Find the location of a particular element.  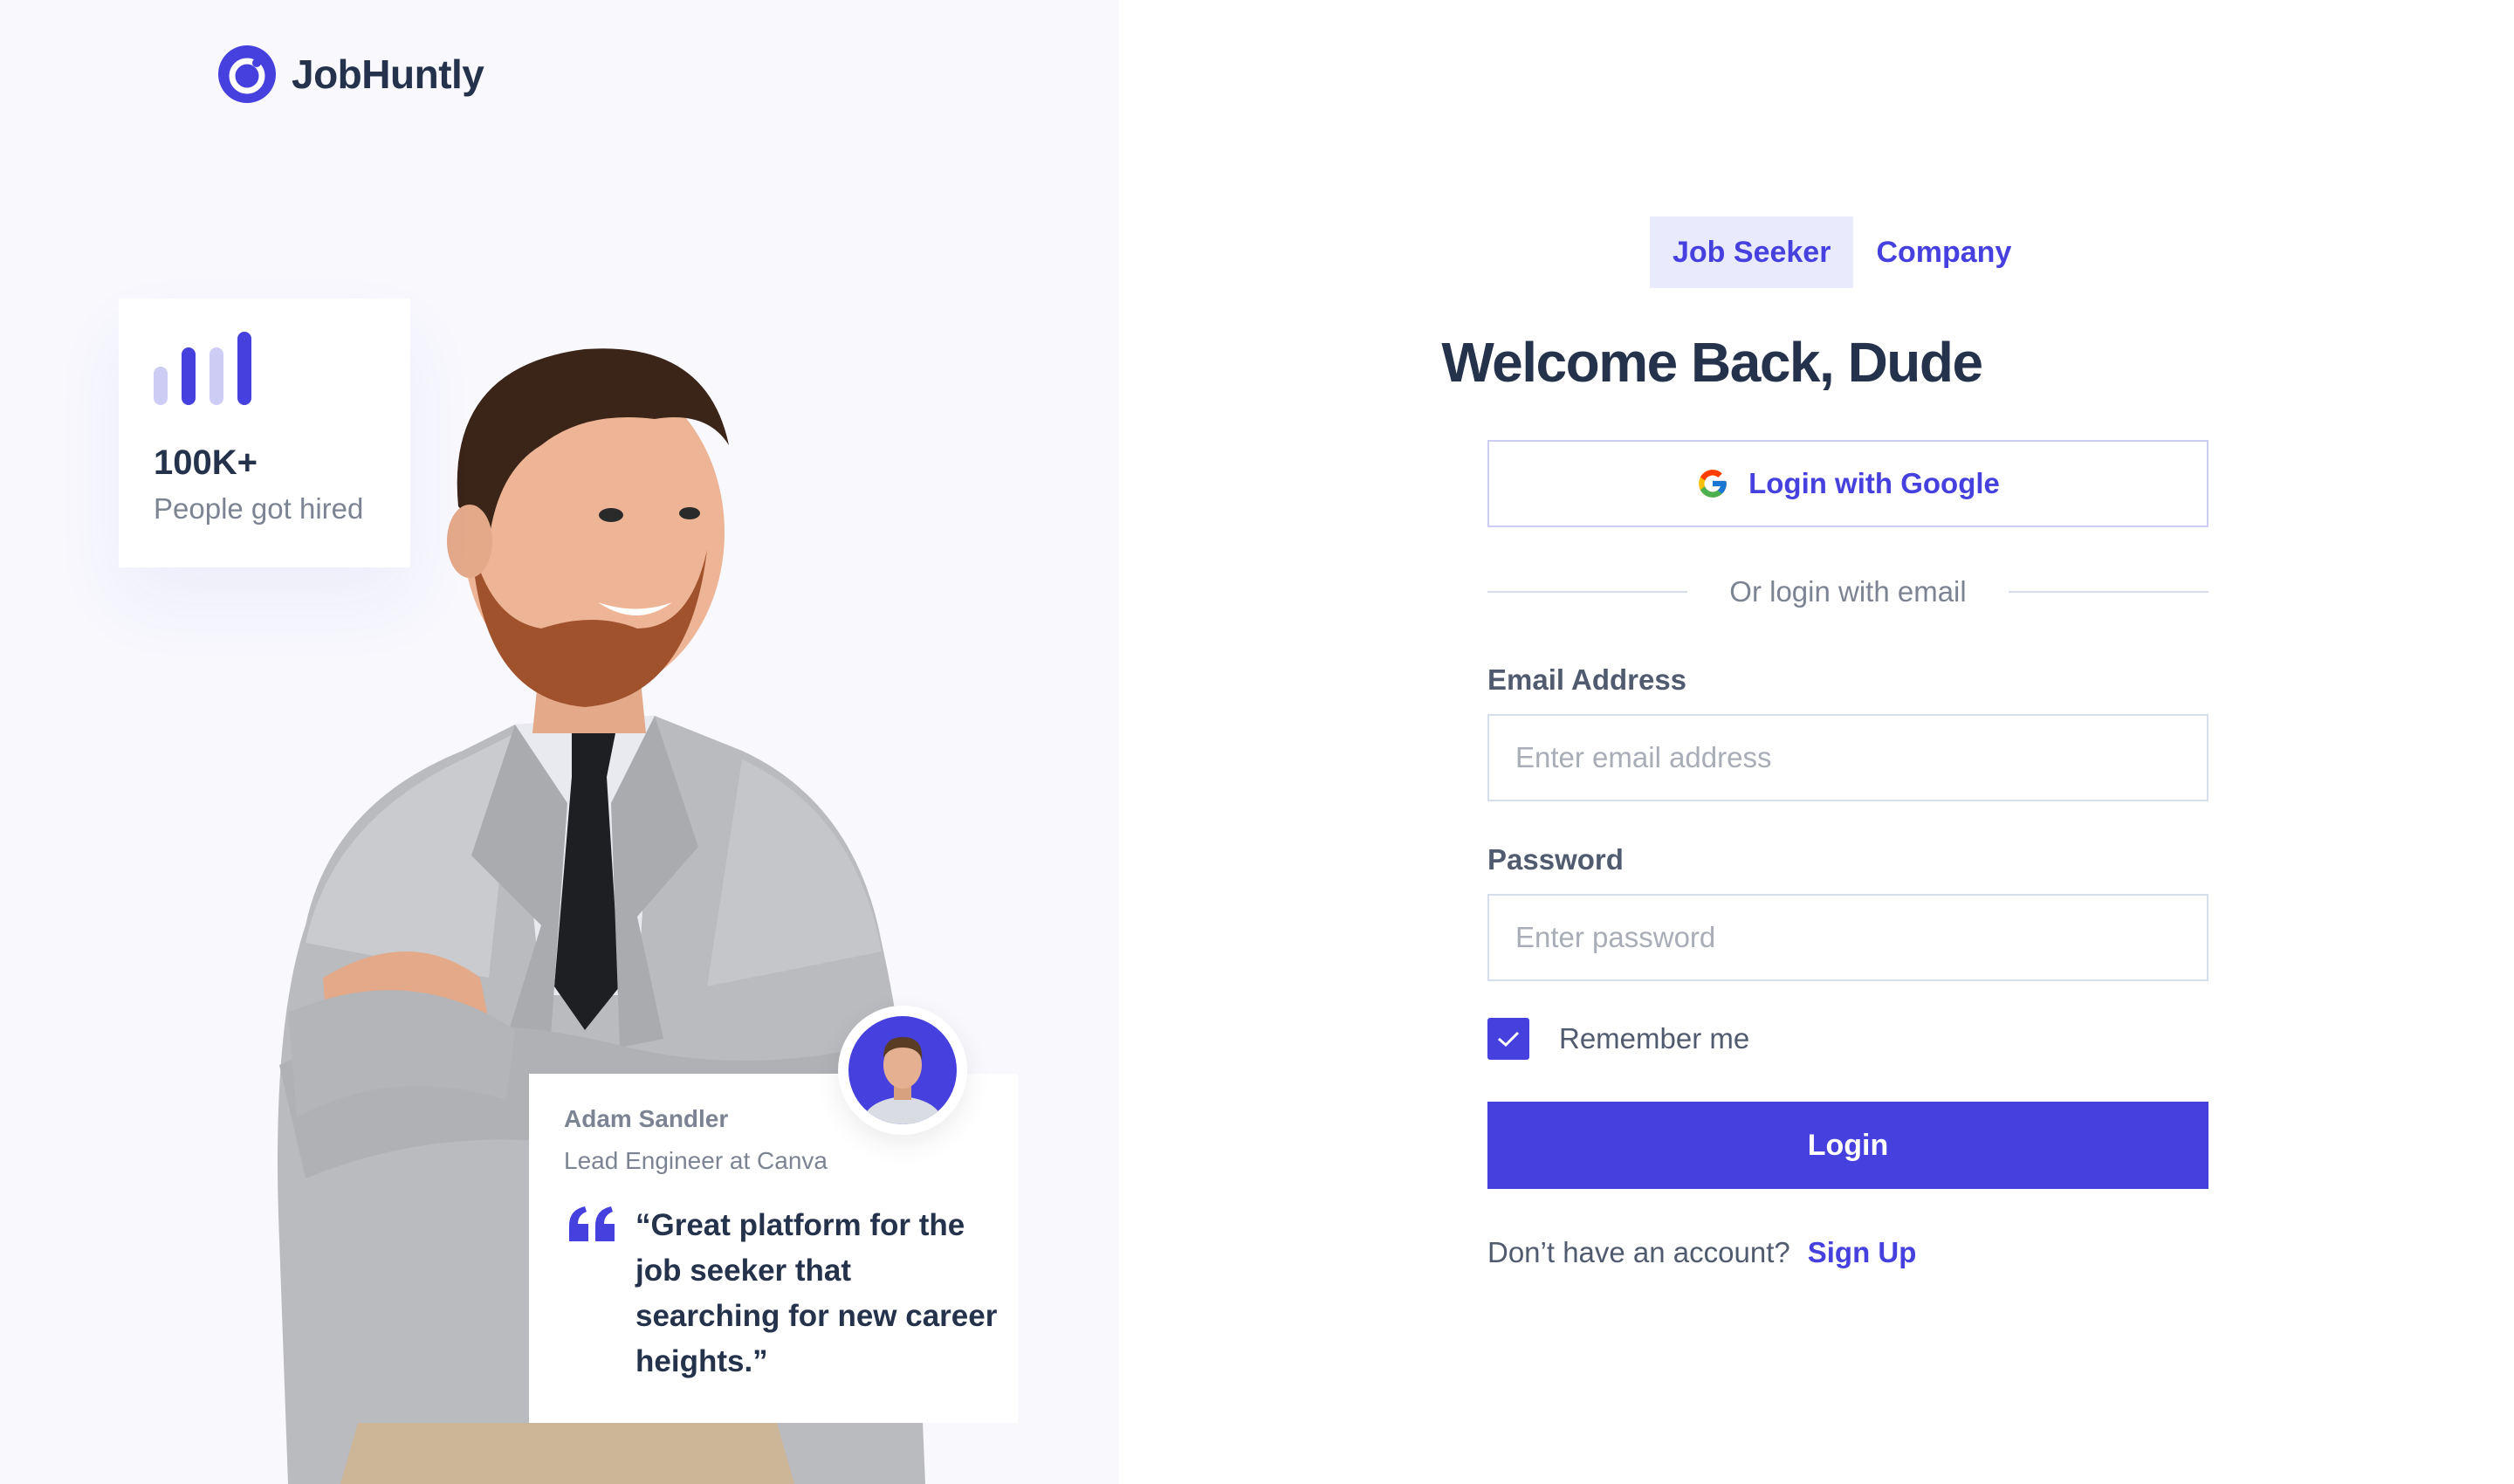

brand-name: JobHuntly is located at coordinates (388, 74).